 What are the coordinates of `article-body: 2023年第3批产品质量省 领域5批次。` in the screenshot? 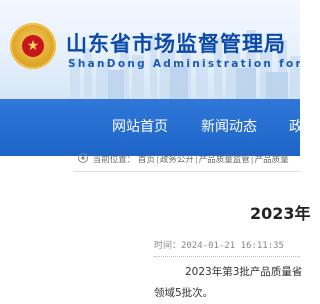 It's located at (228, 283).